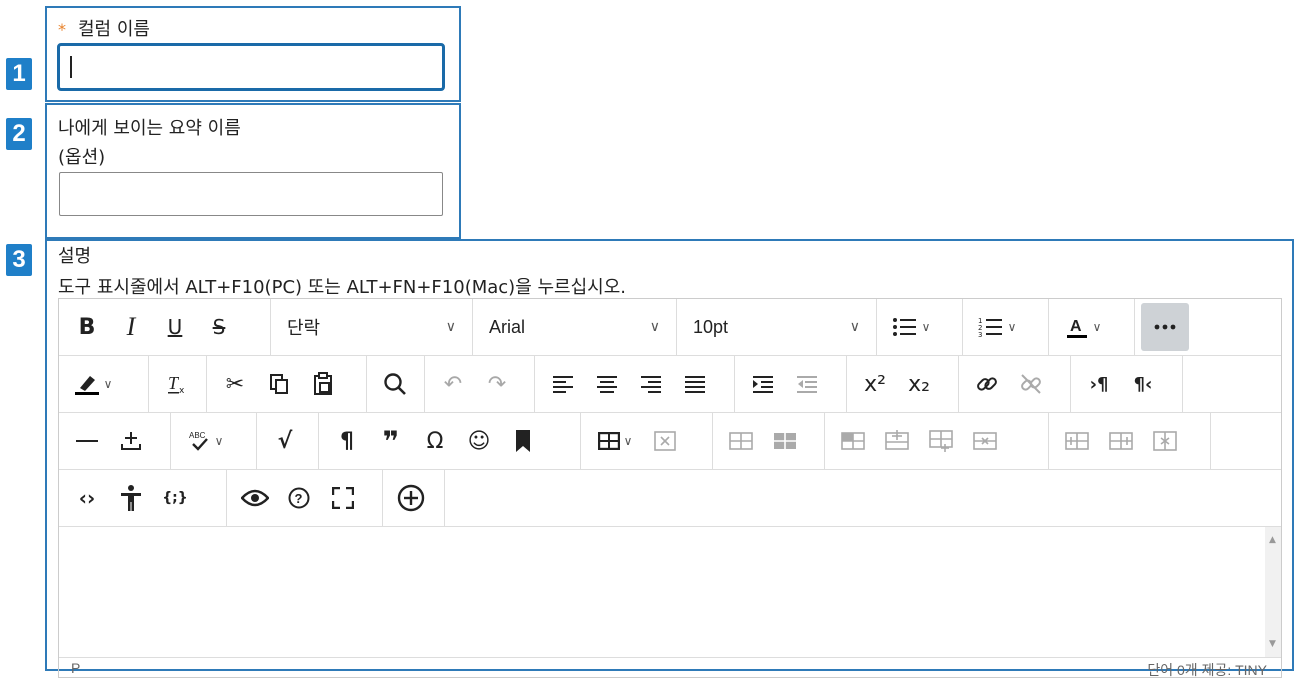 This screenshot has height=679, width=1296. What do you see at coordinates (323, 384) in the screenshot?
I see `paste-button` at bounding box center [323, 384].